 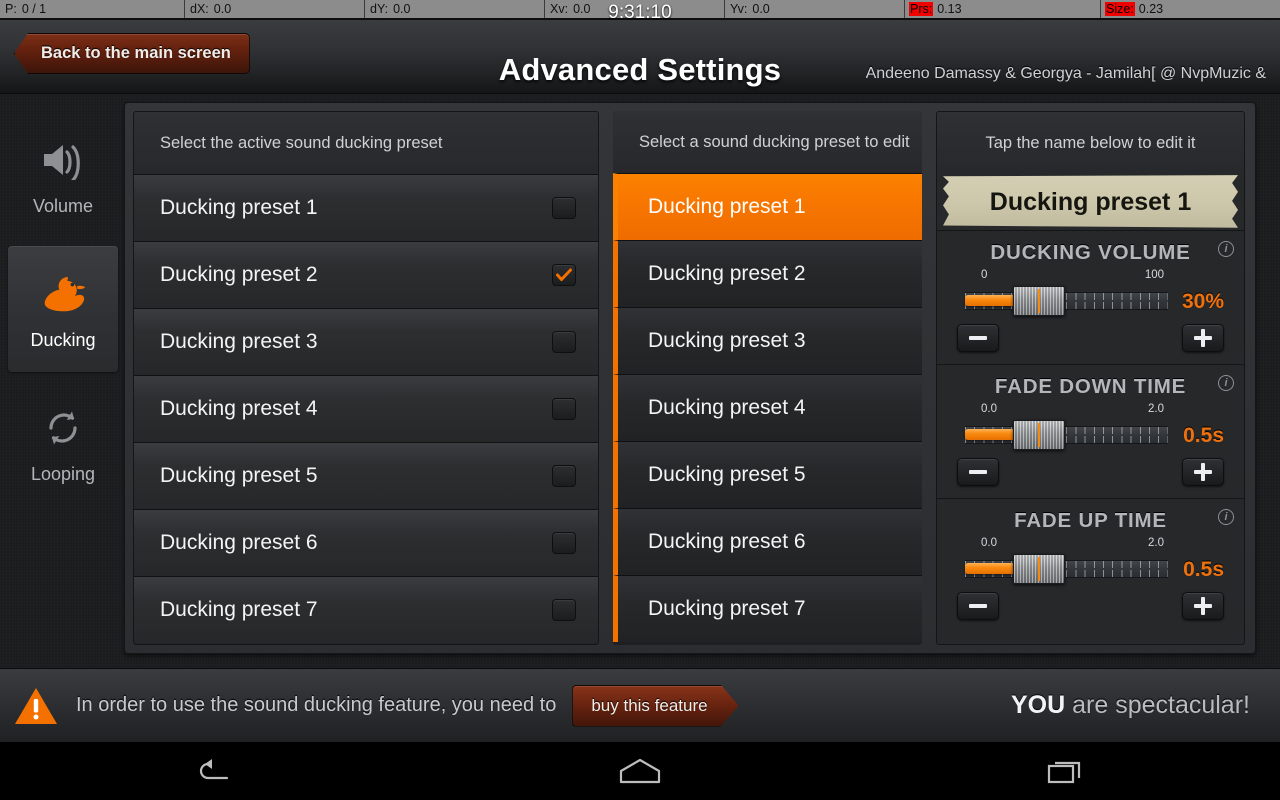 What do you see at coordinates (366, 609) in the screenshot?
I see `table-row: Ducking preset 7` at bounding box center [366, 609].